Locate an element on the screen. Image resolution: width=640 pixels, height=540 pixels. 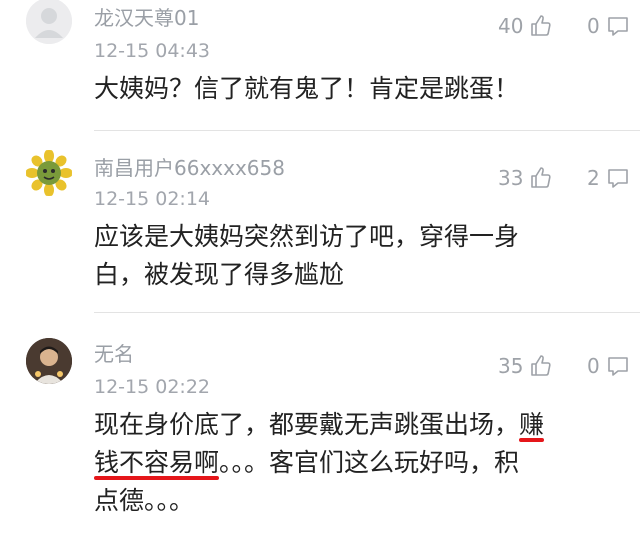
reply-count: 2 is located at coordinates (593, 178).